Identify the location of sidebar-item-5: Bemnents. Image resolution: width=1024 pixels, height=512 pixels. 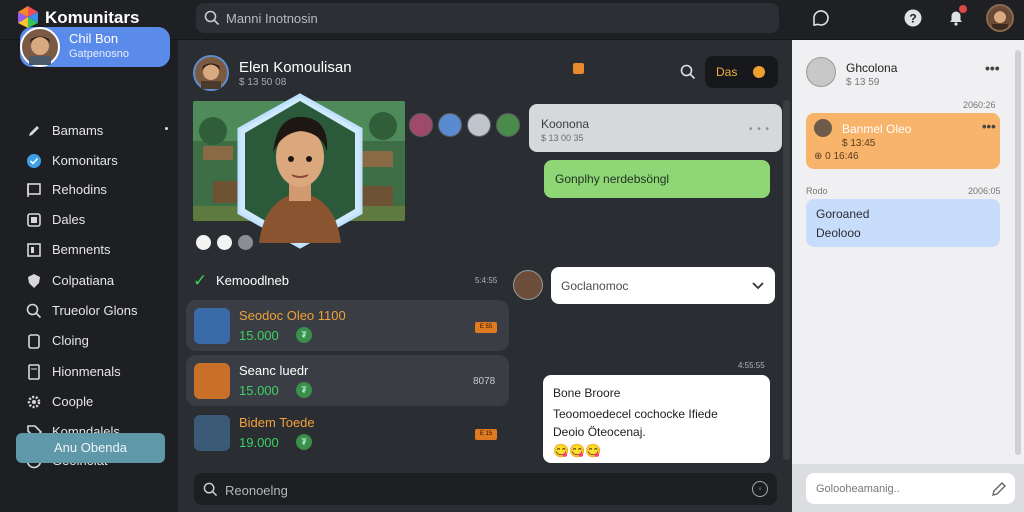
(101, 250).